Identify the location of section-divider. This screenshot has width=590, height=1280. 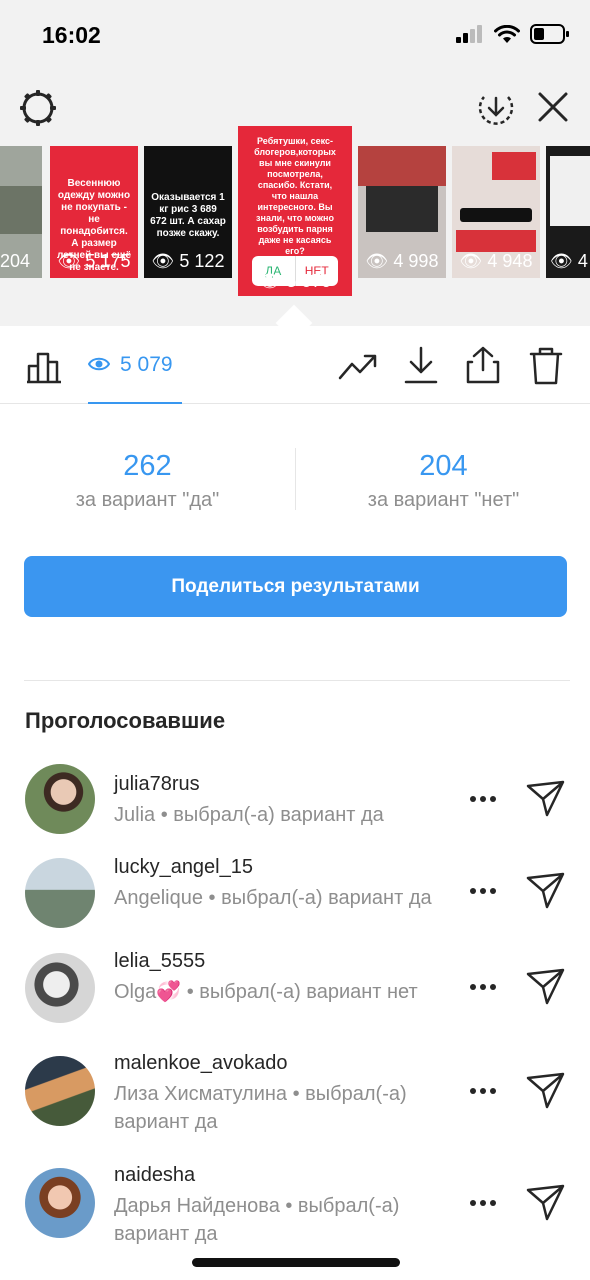
(297, 680).